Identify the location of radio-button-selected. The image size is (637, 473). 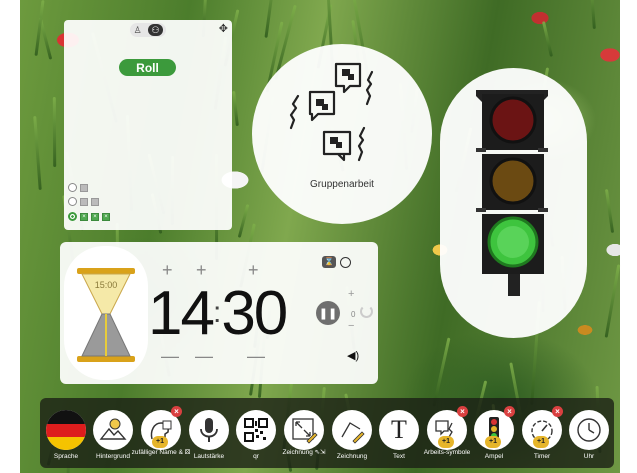
(72, 216).